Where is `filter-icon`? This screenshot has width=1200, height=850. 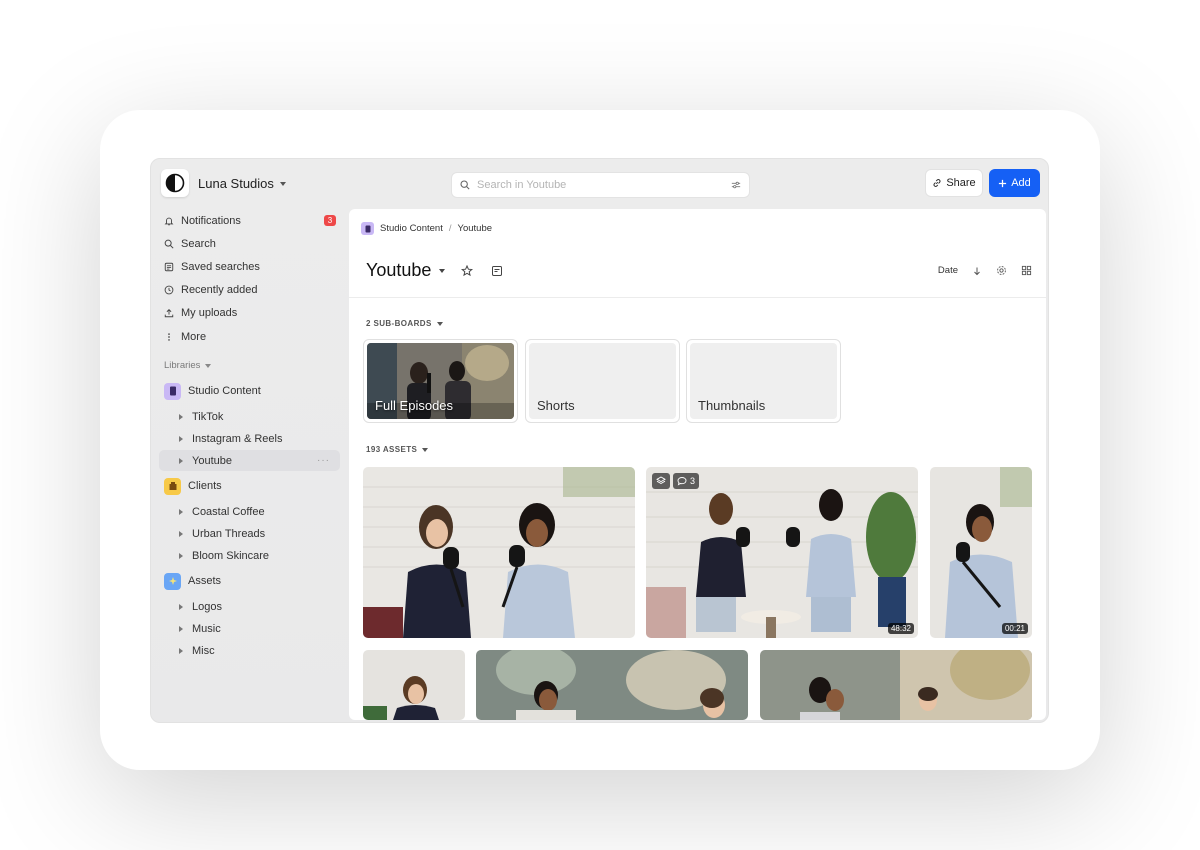
filter-icon is located at coordinates (736, 185).